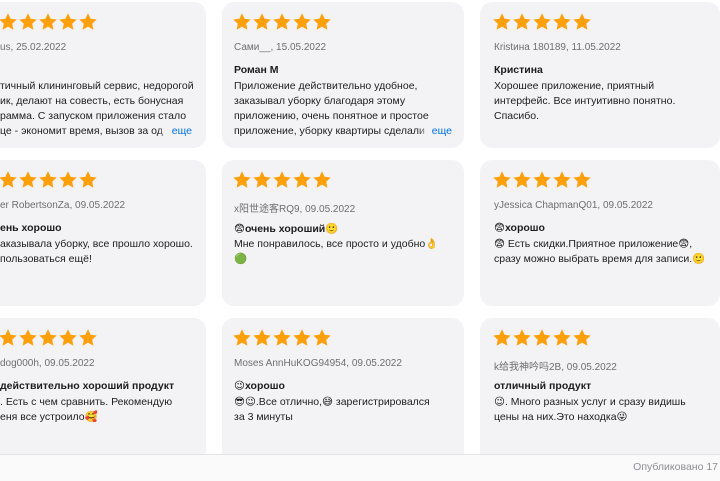  I want to click on review-title: Кристина, so click(518, 70).